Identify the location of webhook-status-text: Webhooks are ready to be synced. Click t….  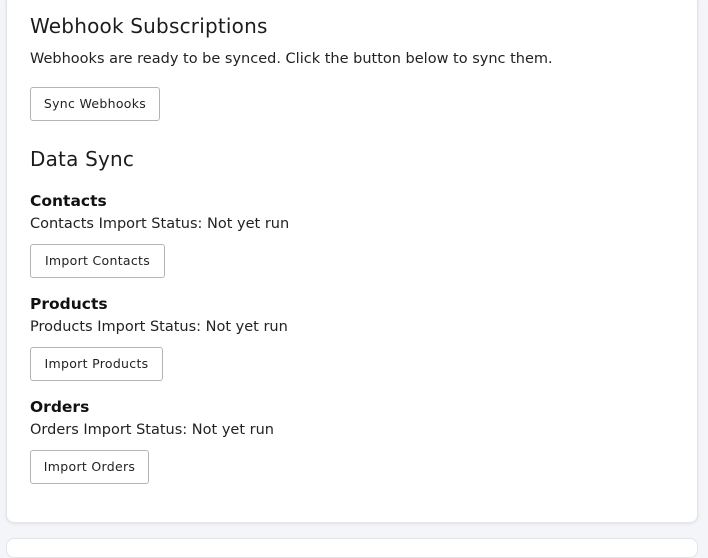
(291, 59).